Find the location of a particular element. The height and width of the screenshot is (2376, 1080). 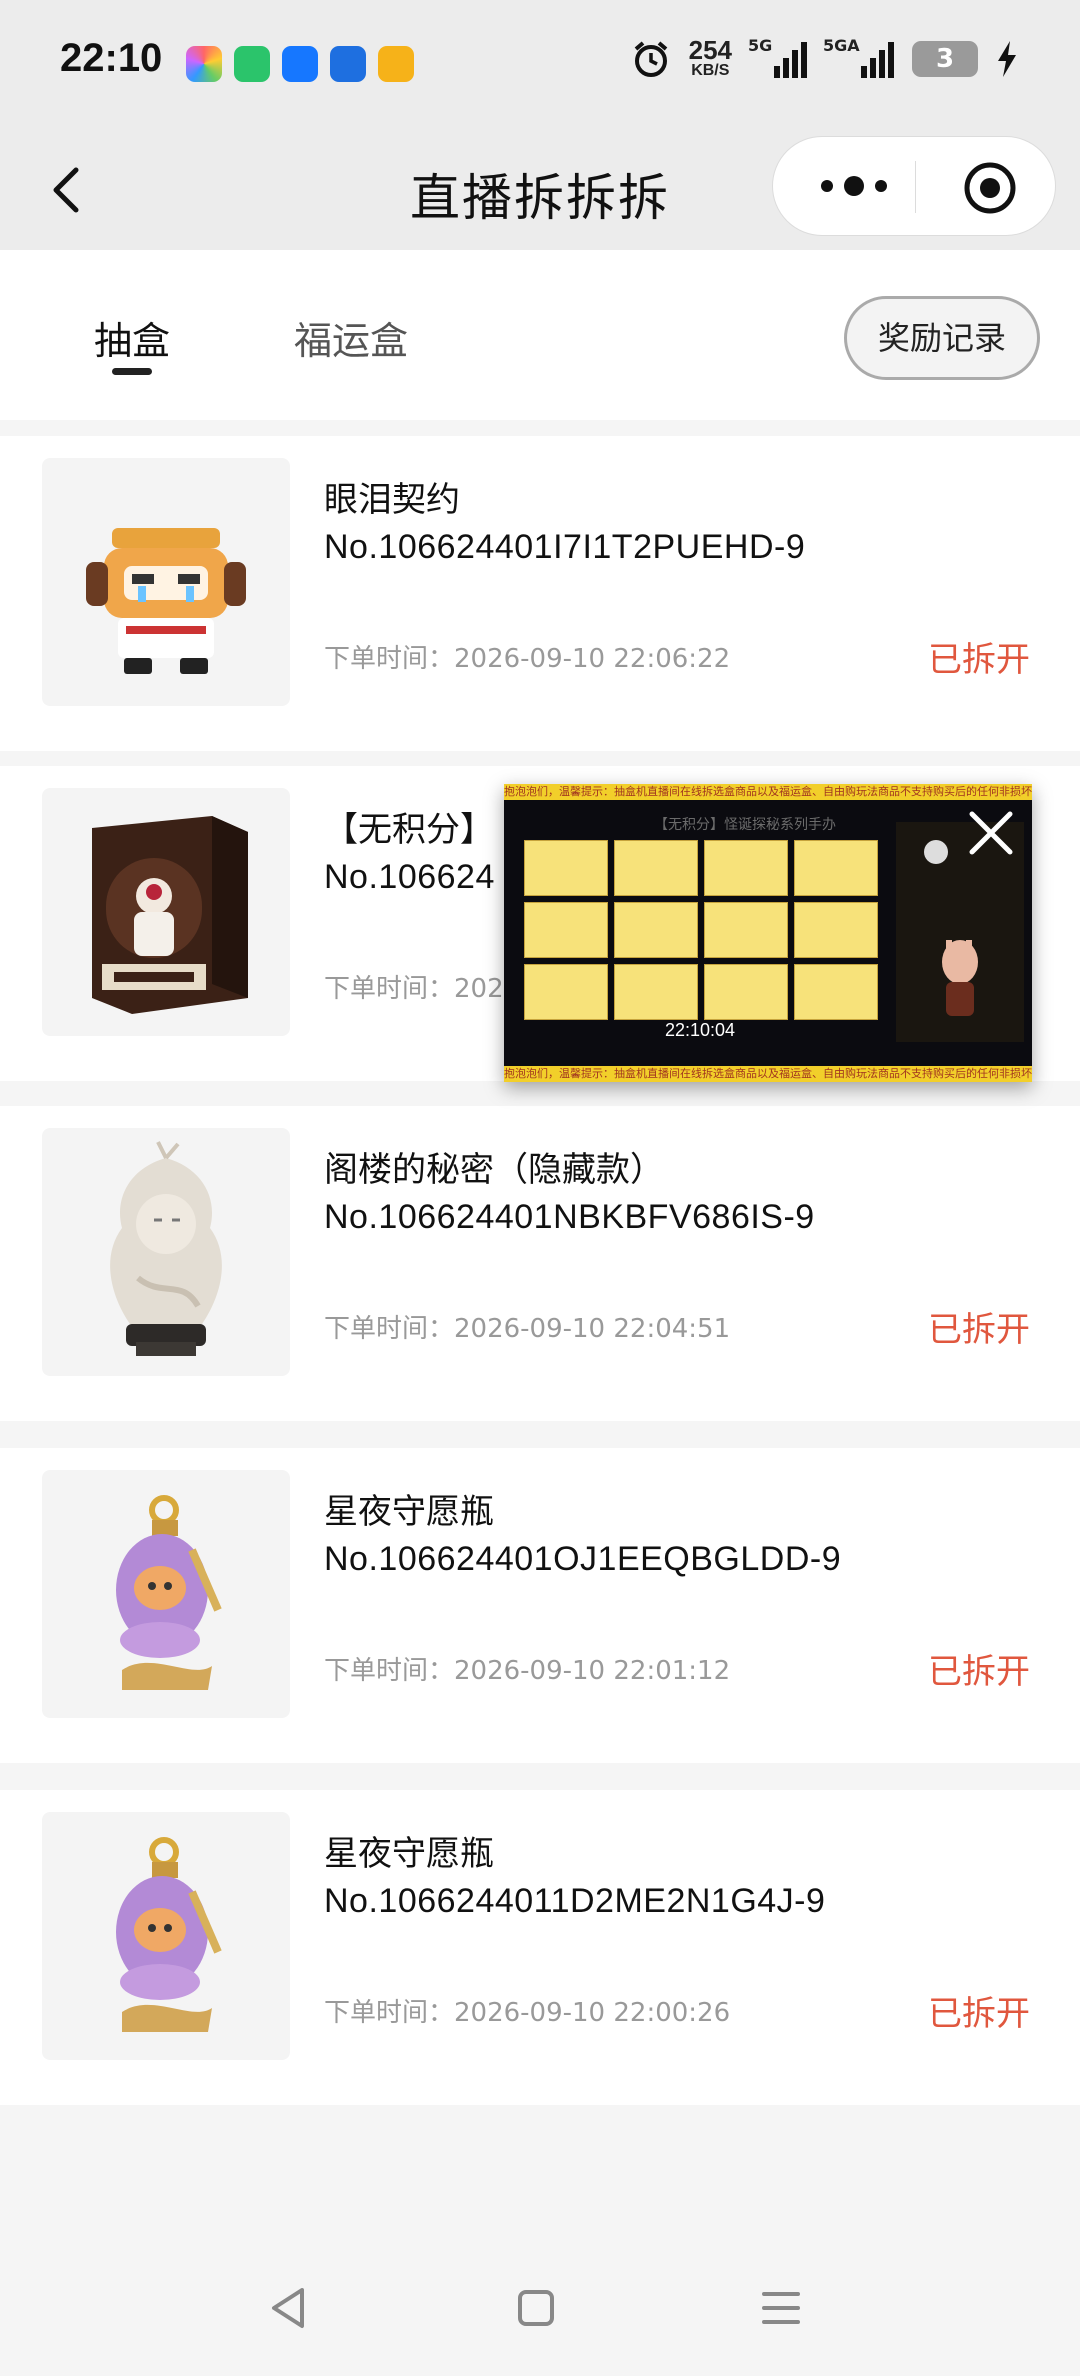

status-right: 254 KB/S 5G 5GA 3 is located at coordinates (824, 57).